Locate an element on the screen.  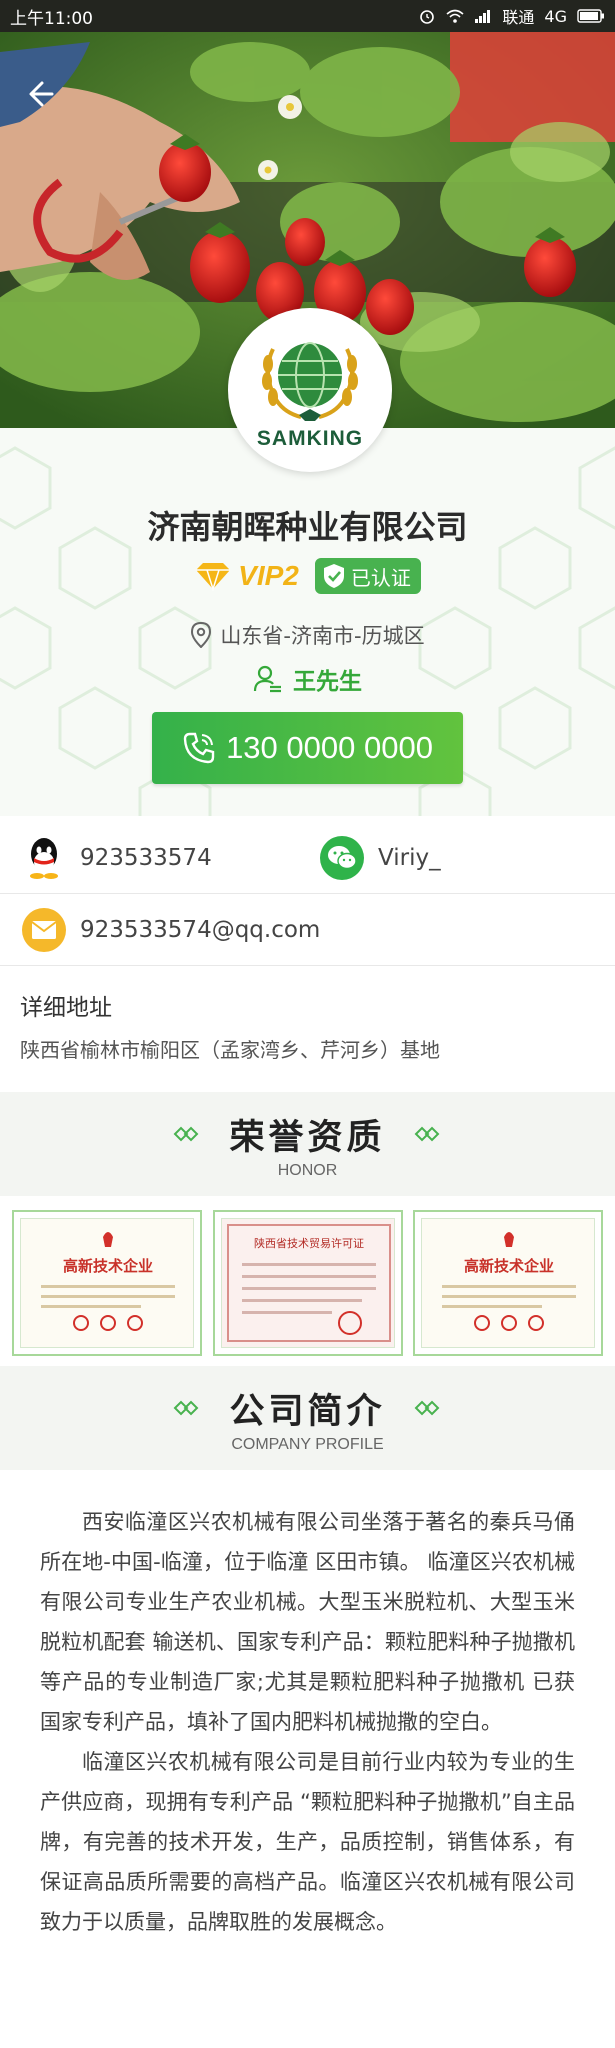
phone-icon is located at coordinates (199, 748).